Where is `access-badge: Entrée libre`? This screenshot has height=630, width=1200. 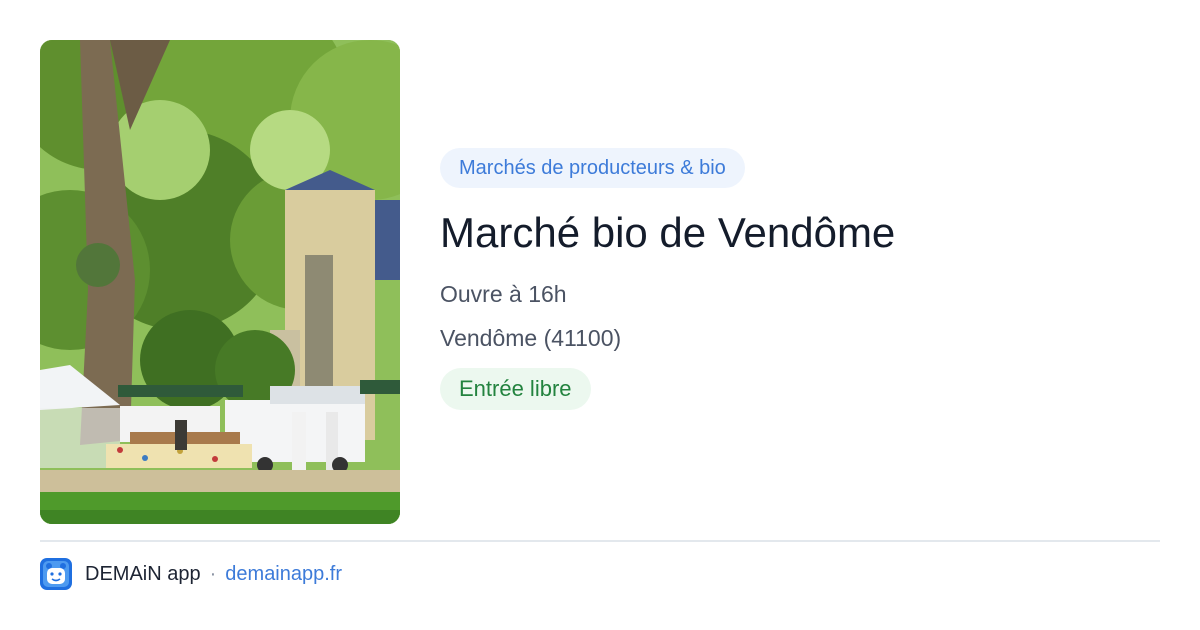 access-badge: Entrée libre is located at coordinates (515, 389).